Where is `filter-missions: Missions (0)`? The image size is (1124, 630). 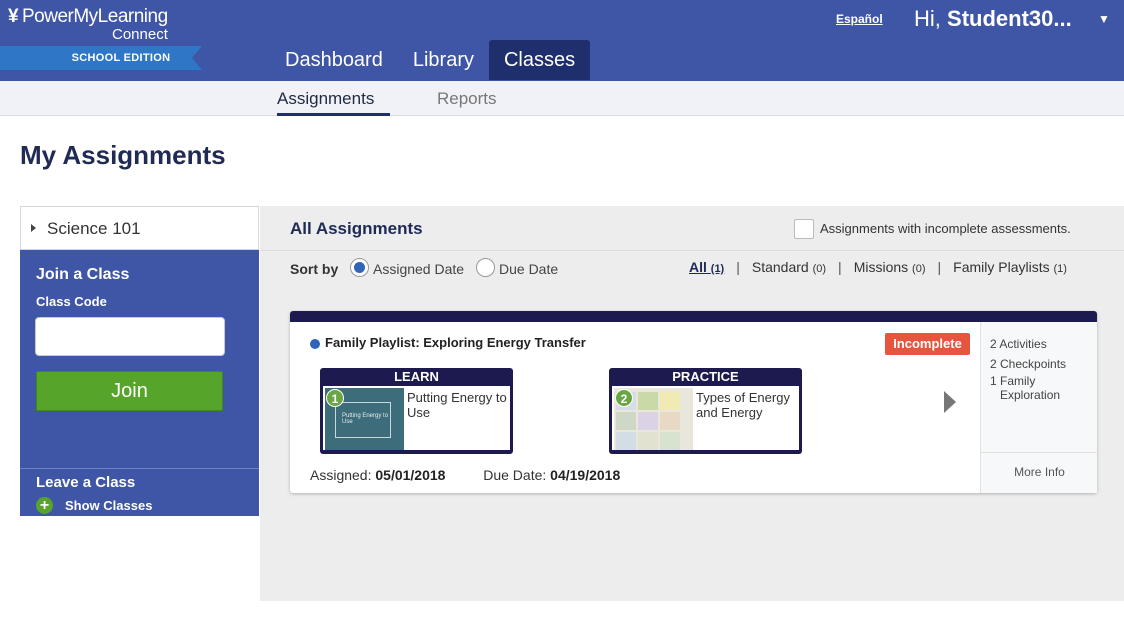
filter-missions: Missions (0) is located at coordinates (890, 267).